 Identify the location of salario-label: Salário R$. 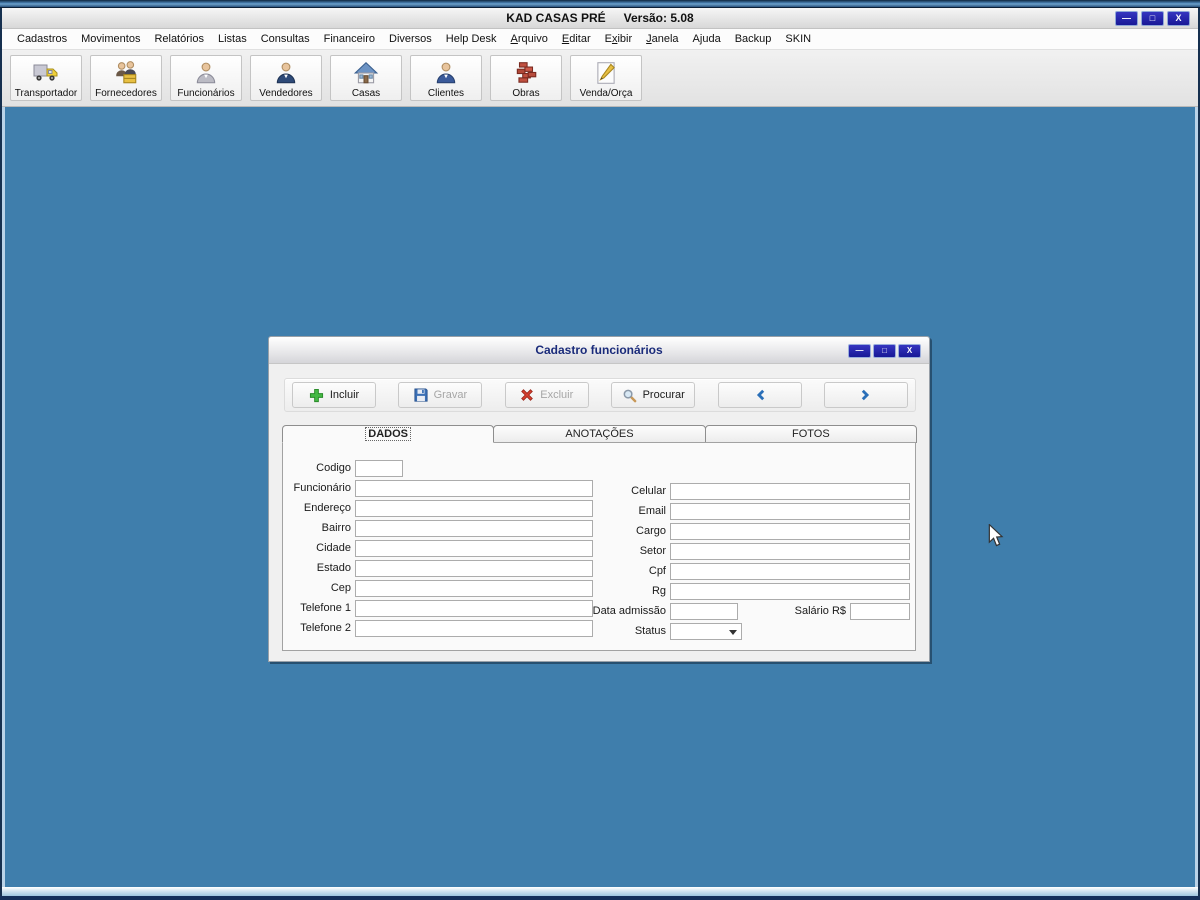
(820, 611).